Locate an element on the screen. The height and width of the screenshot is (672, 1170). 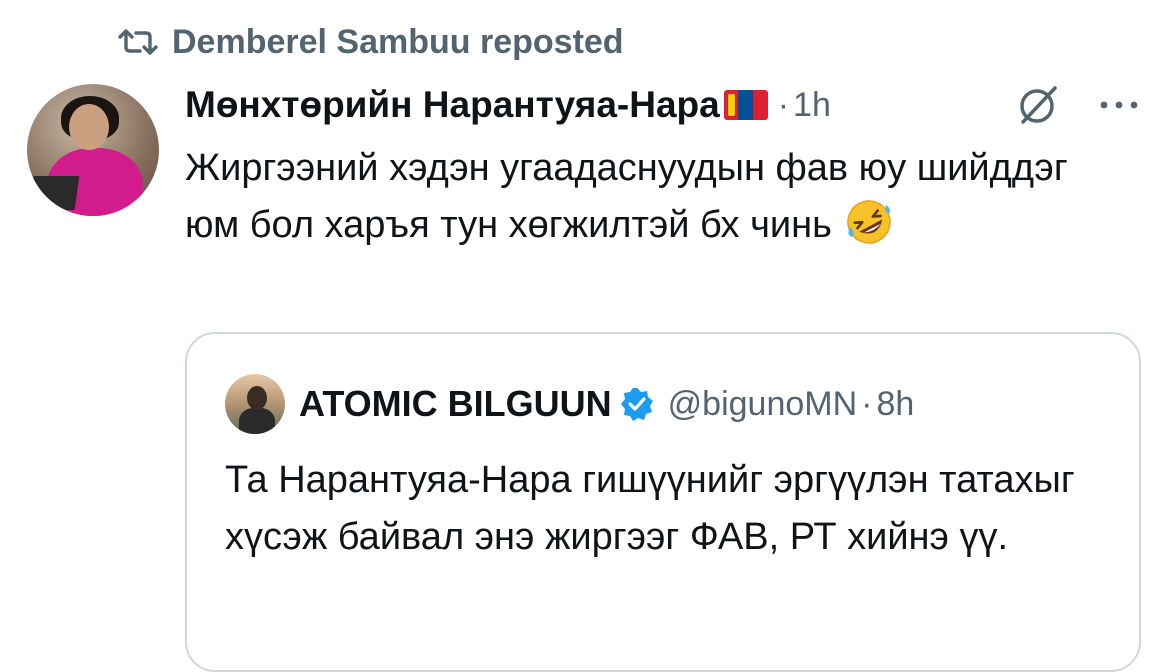
repost-icon is located at coordinates (138, 42).